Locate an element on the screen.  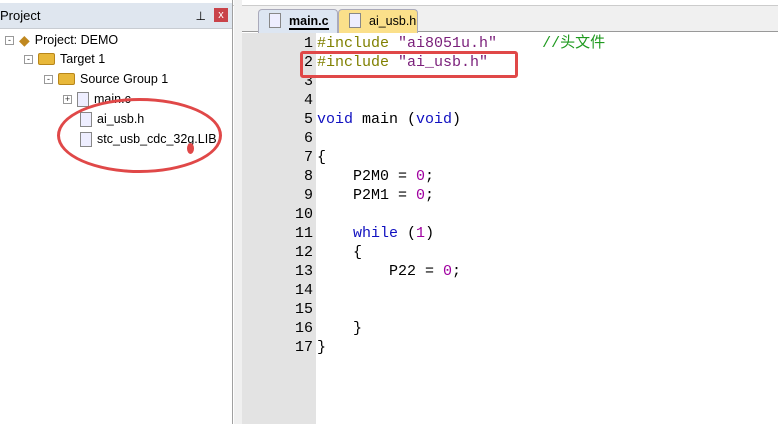
project-icon: ◆ is located at coordinates (24, 40).